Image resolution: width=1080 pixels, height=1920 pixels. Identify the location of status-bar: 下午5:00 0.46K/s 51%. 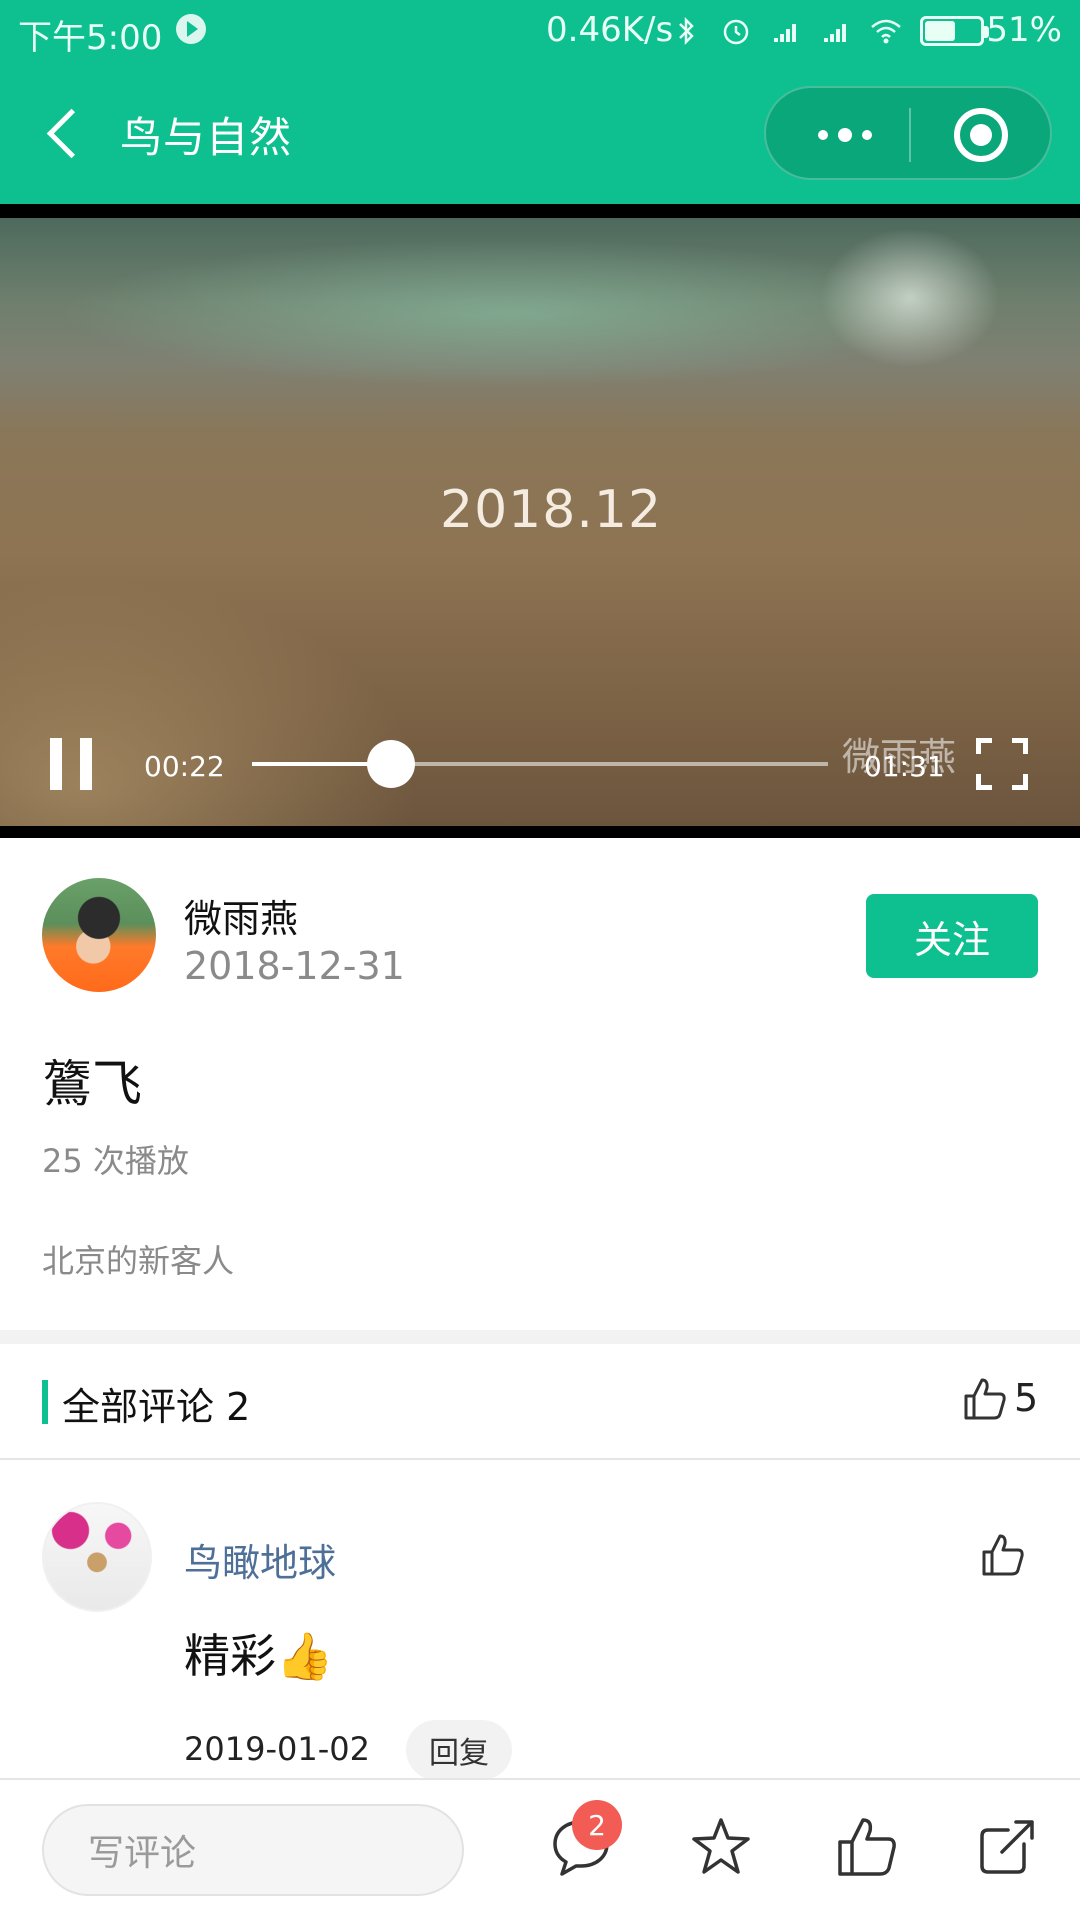
(540, 31).